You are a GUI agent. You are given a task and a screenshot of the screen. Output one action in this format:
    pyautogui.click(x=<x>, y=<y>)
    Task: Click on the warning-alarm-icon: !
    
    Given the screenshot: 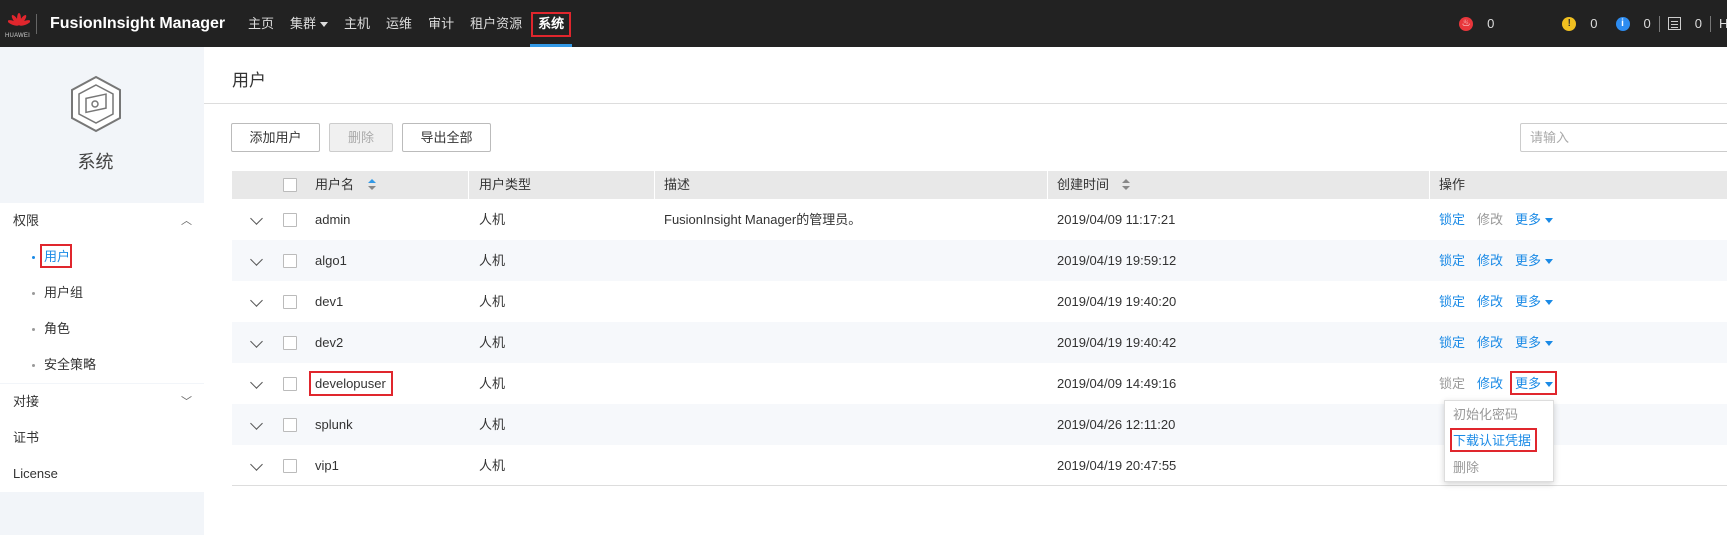 What is the action you would take?
    pyautogui.click(x=1569, y=23)
    